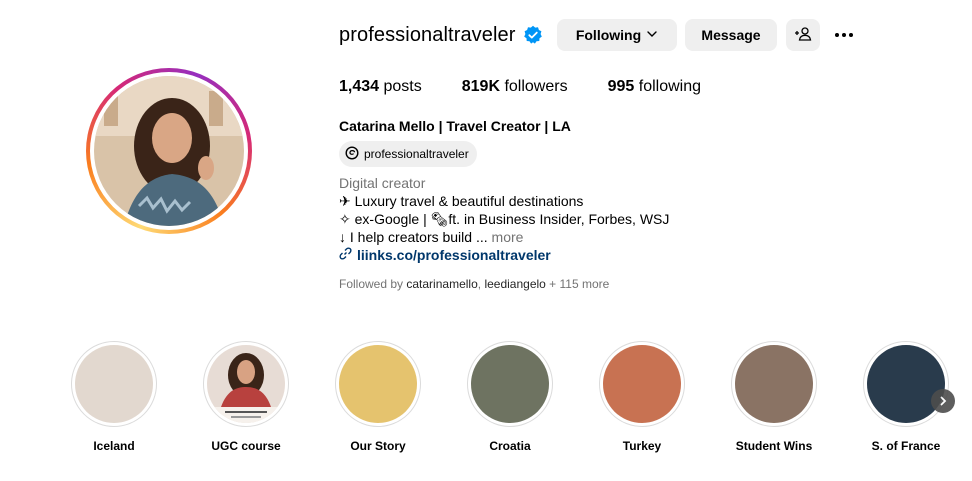 Image resolution: width=972 pixels, height=481 pixels. I want to click on highlight-label: Student Wins, so click(774, 446).